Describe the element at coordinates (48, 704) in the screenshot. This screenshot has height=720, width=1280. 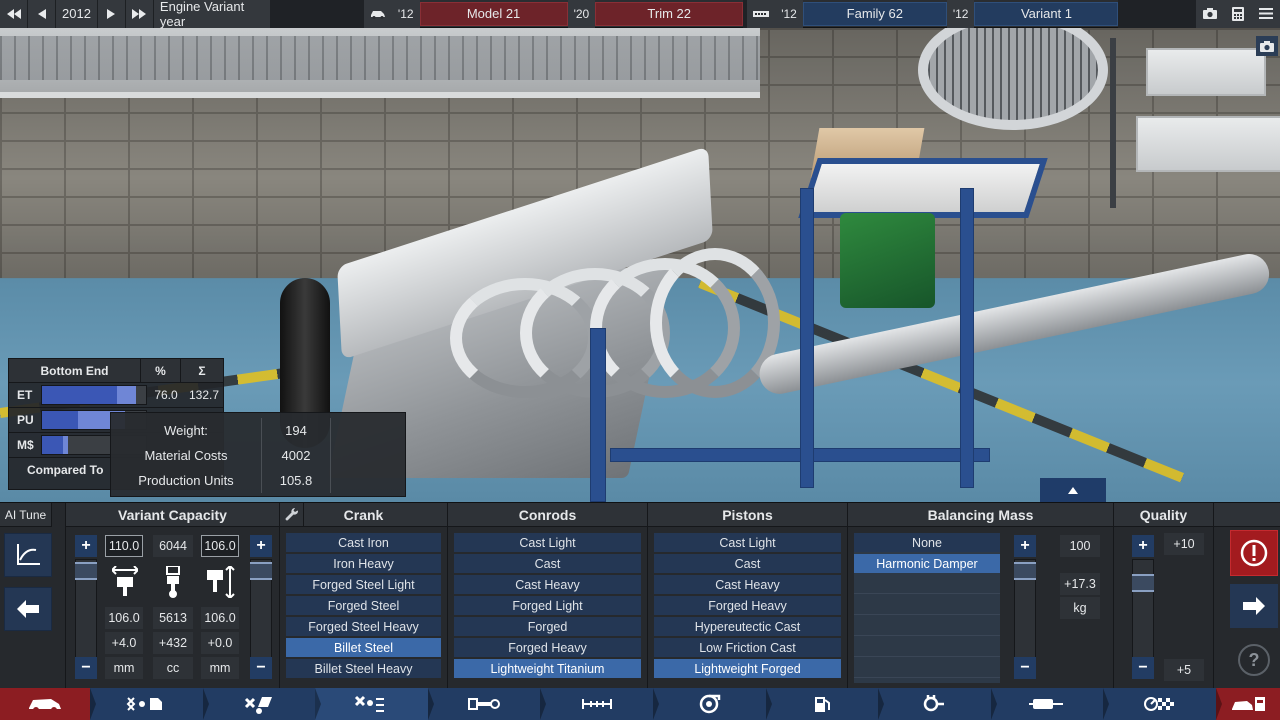
I see `tab-car-design` at that location.